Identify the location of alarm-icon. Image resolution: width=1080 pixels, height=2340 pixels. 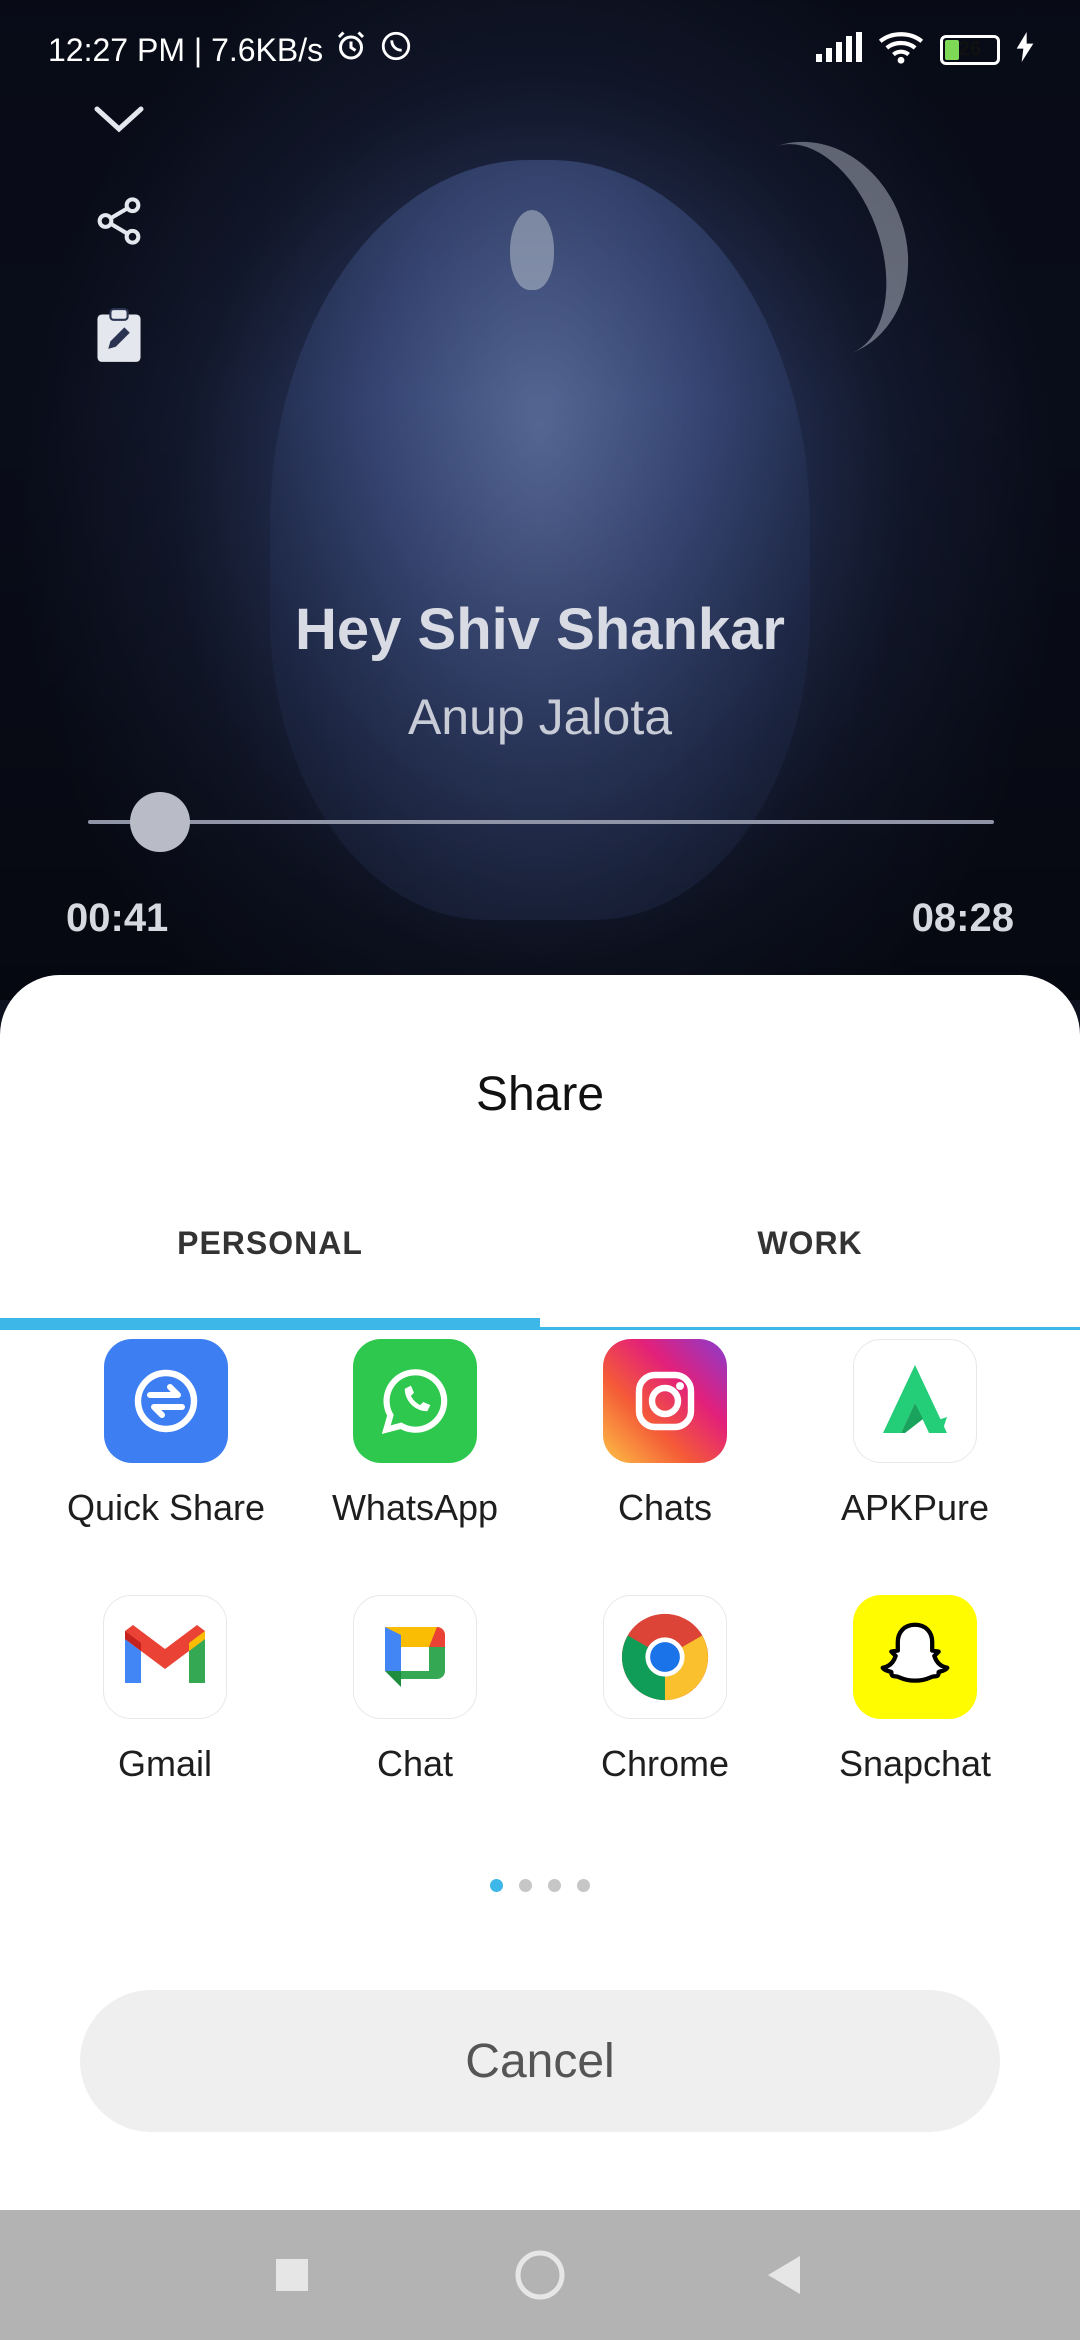
(351, 50).